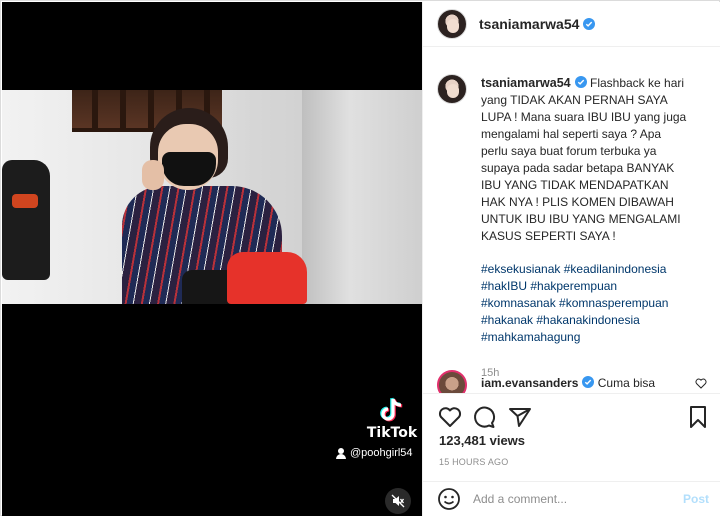 The width and height of the screenshot is (720, 516). I want to click on caption-line: LUPA ! Mana suara IBU IBU yang juga, so click(584, 117).